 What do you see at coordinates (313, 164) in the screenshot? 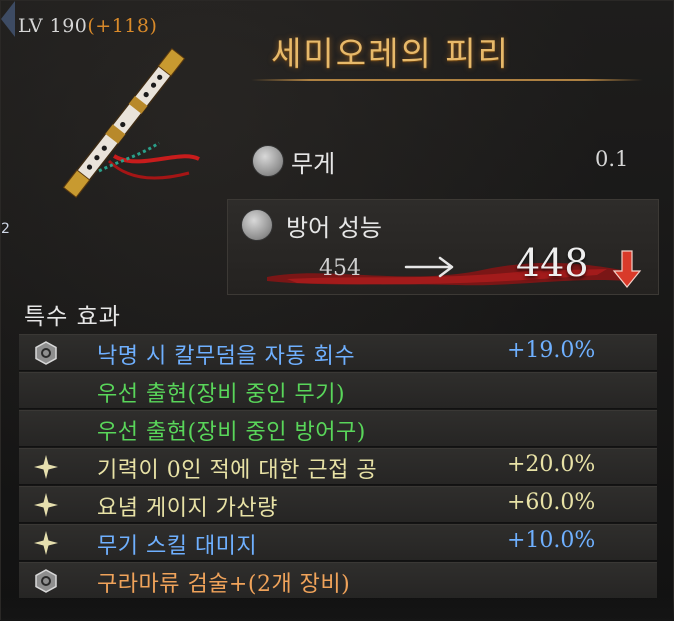
I see `weight-label: 무게` at bounding box center [313, 164].